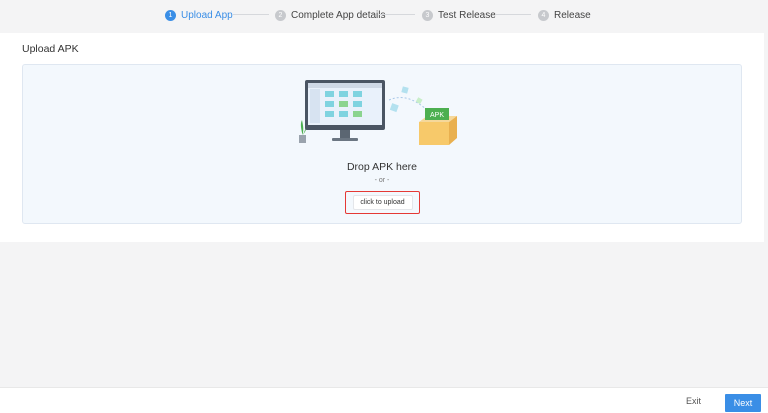  What do you see at coordinates (743, 403) in the screenshot?
I see `next-button: Next` at bounding box center [743, 403].